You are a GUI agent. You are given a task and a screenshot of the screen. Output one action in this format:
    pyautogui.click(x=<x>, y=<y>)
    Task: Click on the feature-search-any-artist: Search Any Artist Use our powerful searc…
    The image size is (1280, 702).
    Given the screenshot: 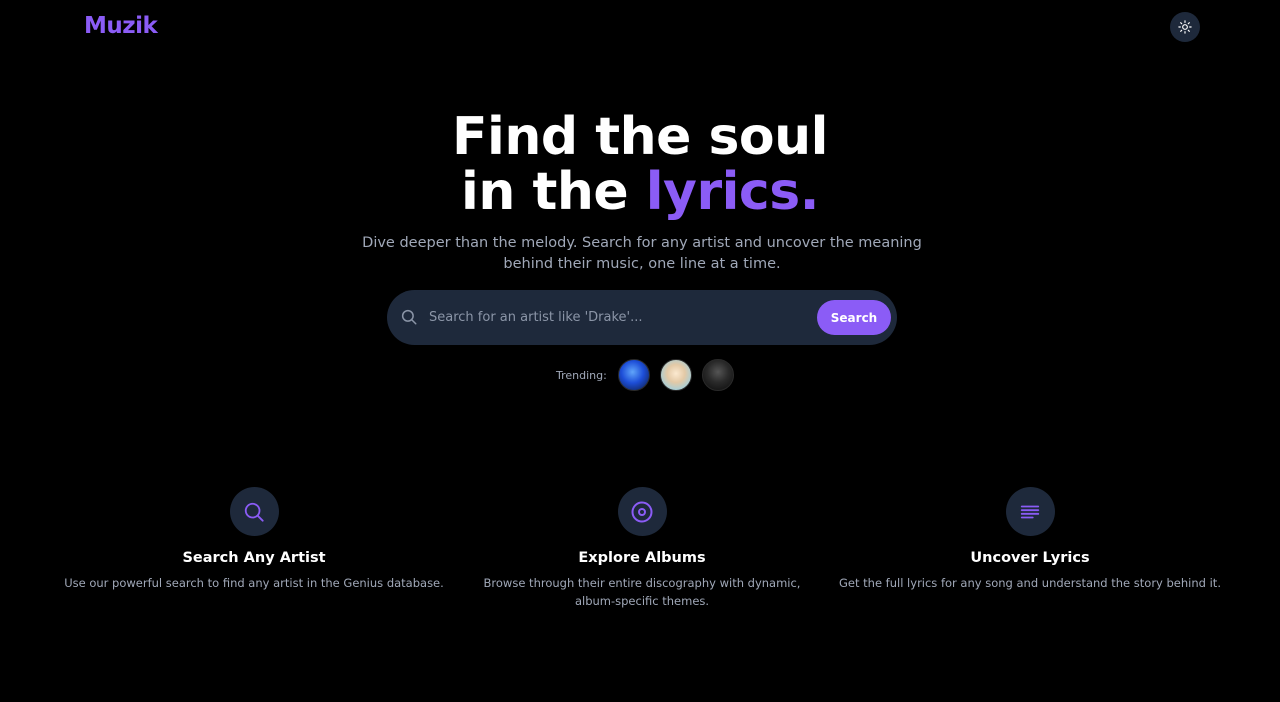 What is the action you would take?
    pyautogui.click(x=254, y=539)
    